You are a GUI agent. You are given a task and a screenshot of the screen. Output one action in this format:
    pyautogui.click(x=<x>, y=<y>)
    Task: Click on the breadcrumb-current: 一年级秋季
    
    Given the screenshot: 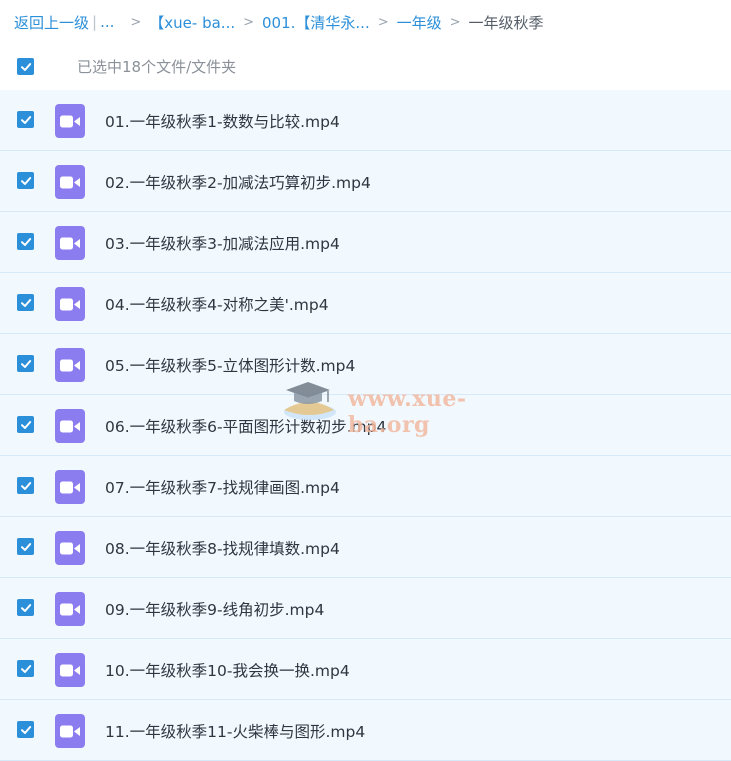 What is the action you would take?
    pyautogui.click(x=506, y=22)
    